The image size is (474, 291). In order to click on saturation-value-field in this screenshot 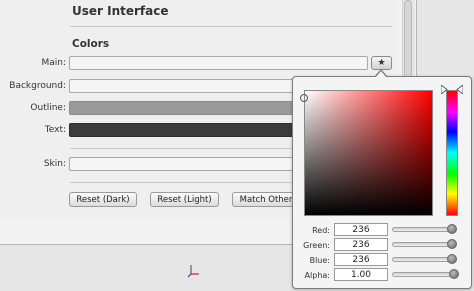, I will do `click(368, 153)`.